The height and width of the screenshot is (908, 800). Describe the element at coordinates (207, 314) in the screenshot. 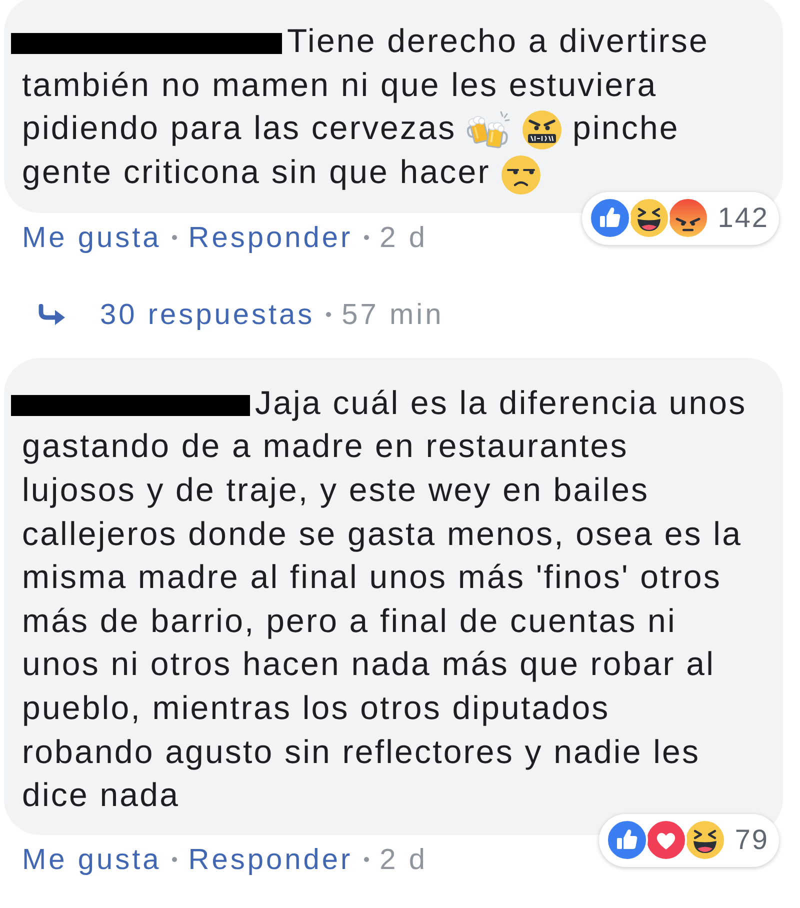

I see `replies-link: 30 respuestas` at that location.